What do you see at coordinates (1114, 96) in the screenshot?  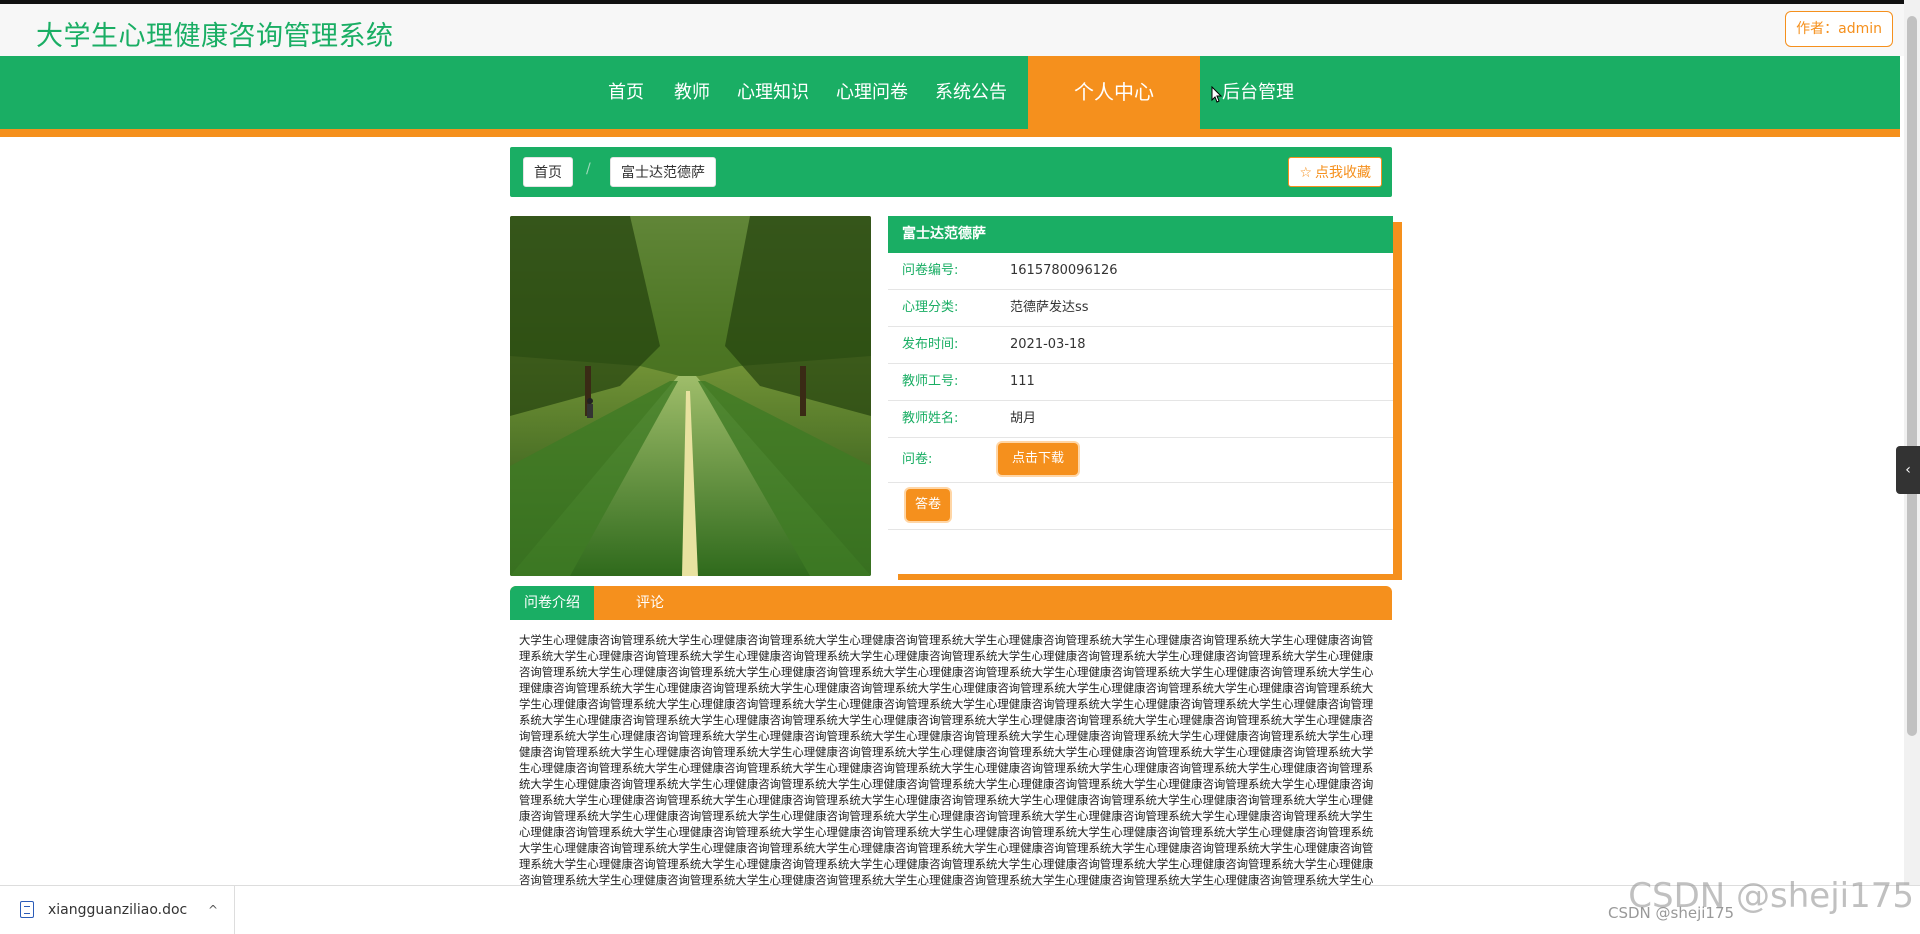 I see `nav-personal-center: 个人中心` at bounding box center [1114, 96].